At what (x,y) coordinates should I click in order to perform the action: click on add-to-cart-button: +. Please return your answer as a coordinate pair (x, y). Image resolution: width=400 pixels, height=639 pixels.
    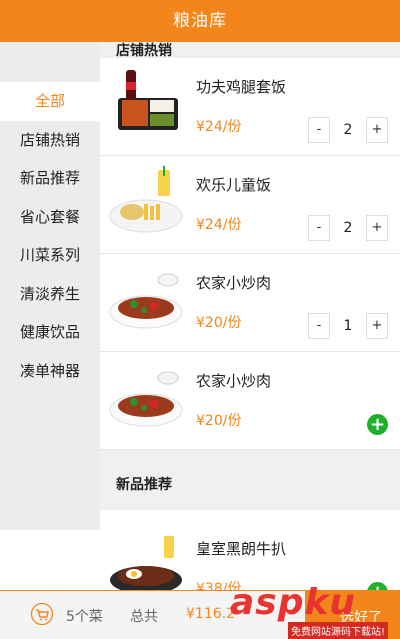
    Looking at the image, I should click on (377, 424).